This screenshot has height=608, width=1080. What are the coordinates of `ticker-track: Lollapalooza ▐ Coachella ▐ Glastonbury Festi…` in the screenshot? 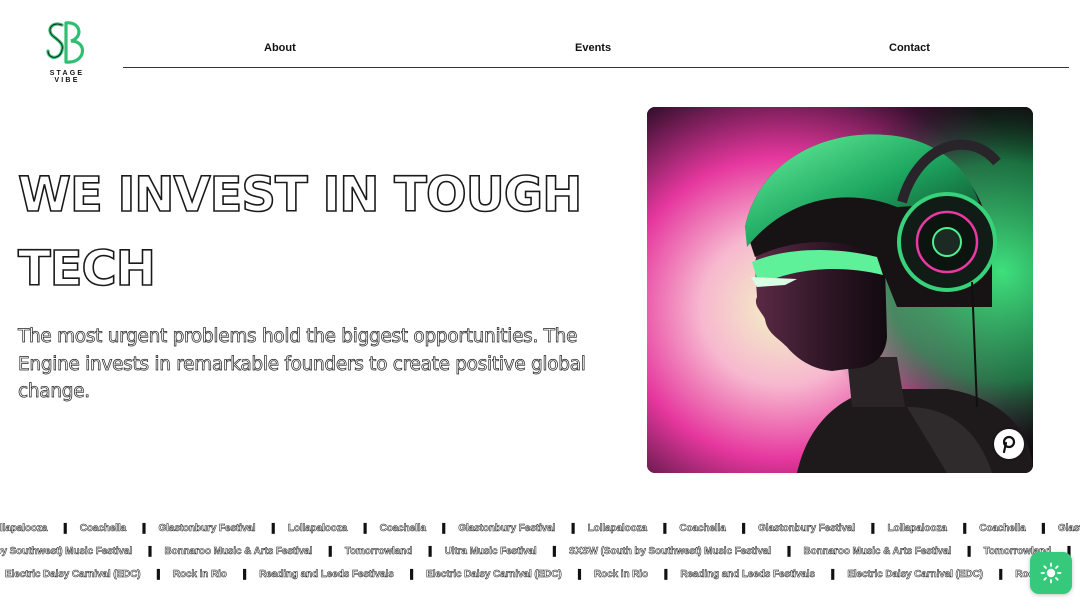 It's located at (540, 527).